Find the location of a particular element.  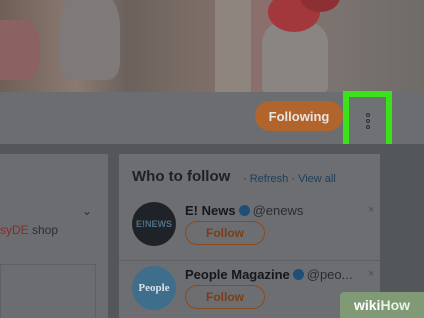

account-name: E! News @enews is located at coordinates (244, 210).